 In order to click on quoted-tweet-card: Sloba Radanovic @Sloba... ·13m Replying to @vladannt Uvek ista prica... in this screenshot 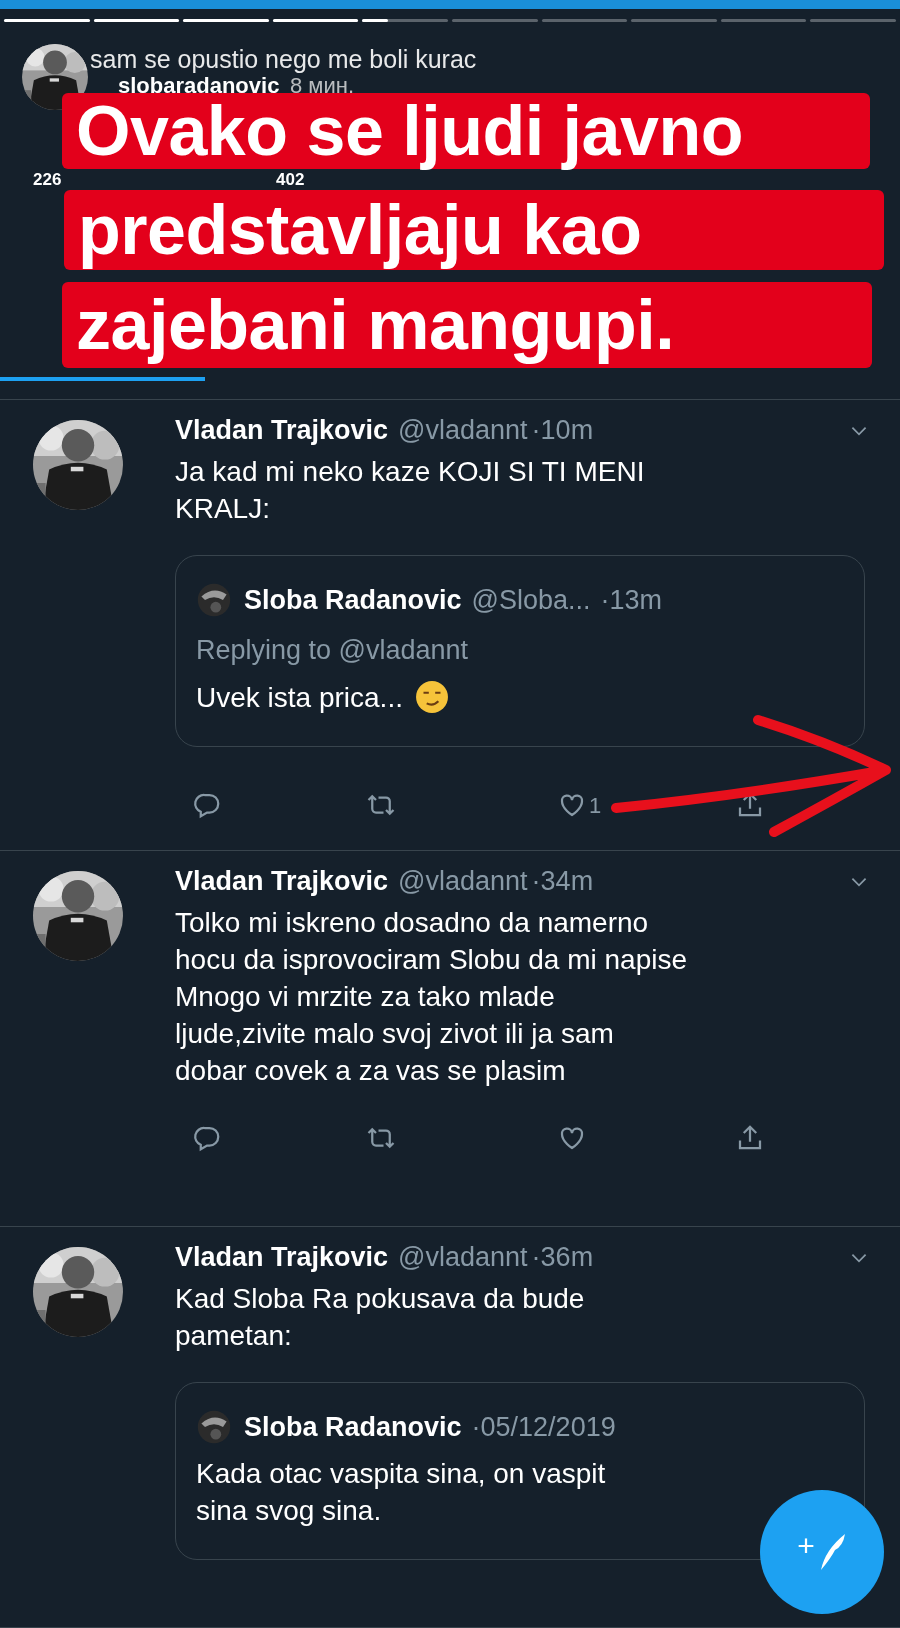, I will do `click(520, 650)`.